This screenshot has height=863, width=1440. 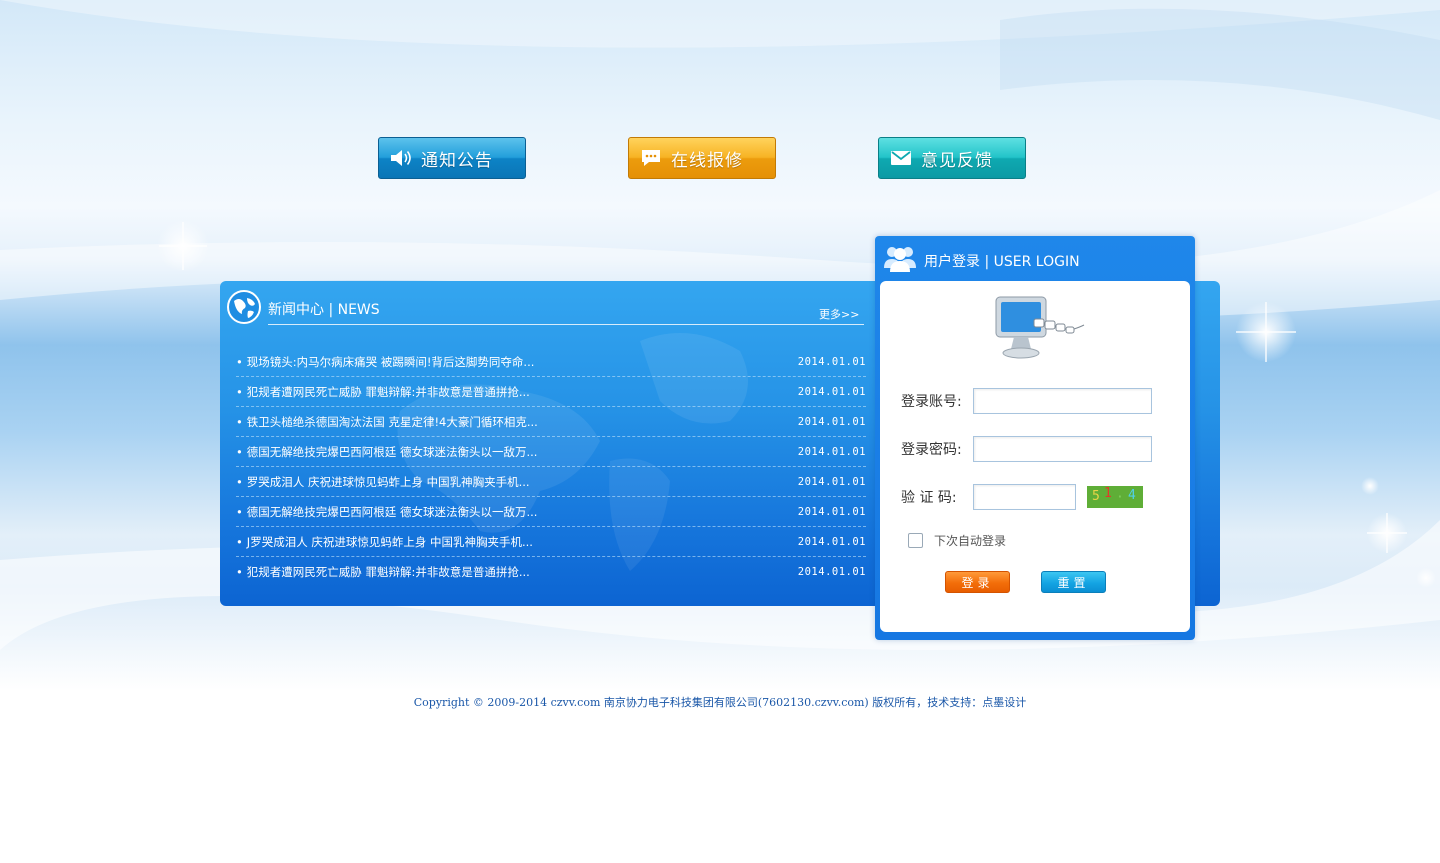 I want to click on captcha-input, so click(x=1024, y=497).